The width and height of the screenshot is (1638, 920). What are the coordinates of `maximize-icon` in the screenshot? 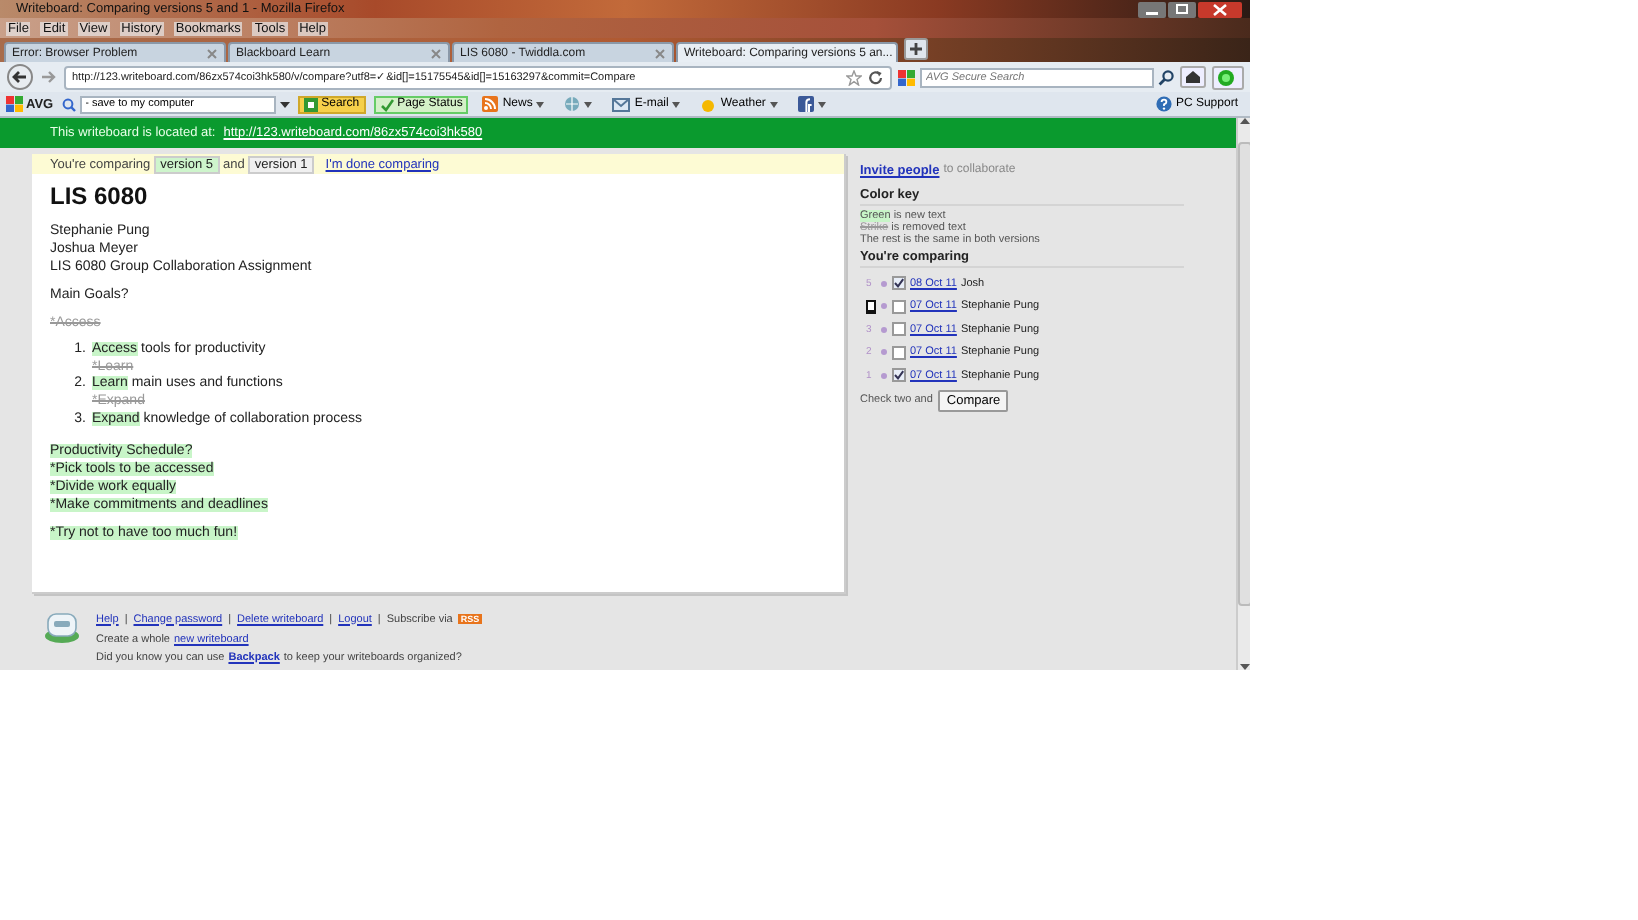 It's located at (1182, 9).